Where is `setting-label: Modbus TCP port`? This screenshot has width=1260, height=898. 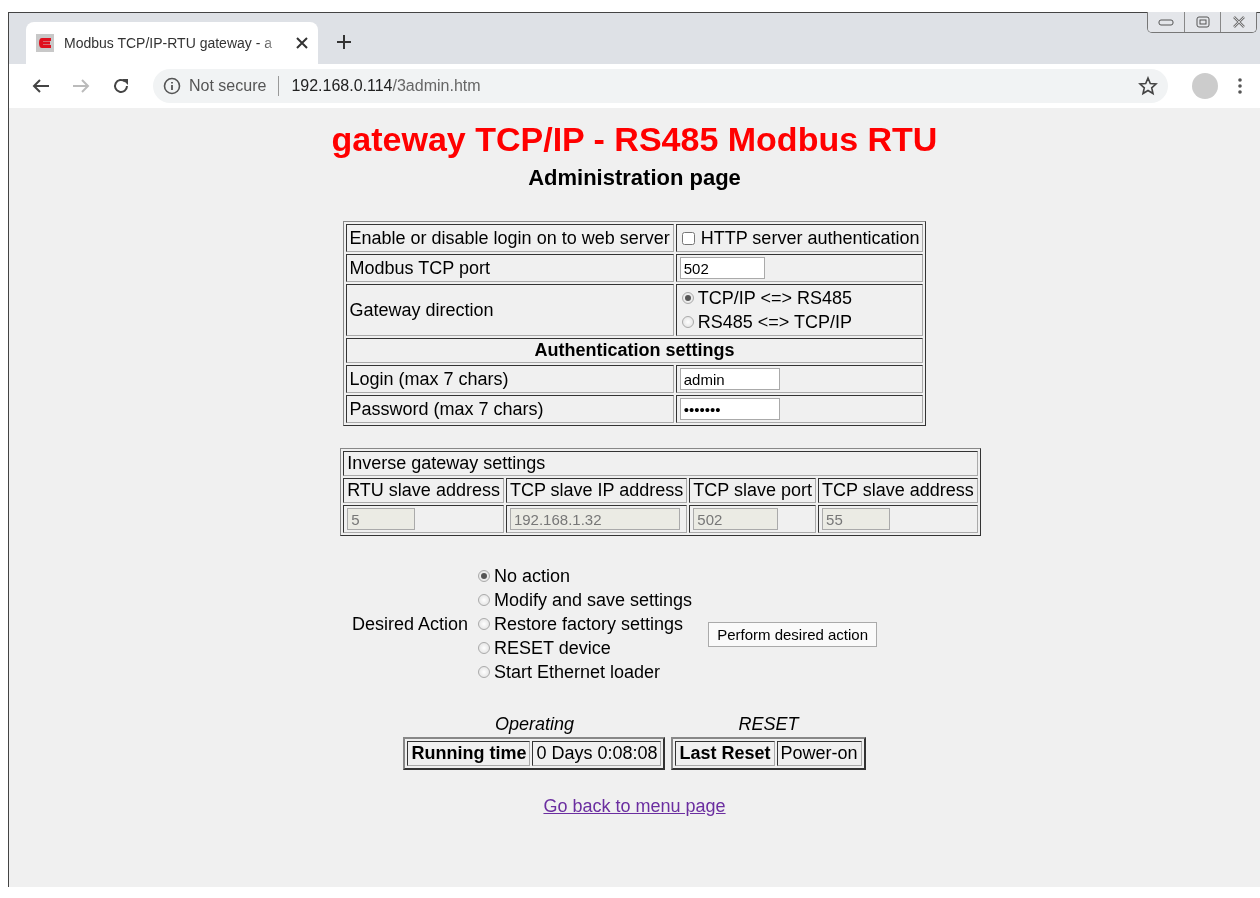 setting-label: Modbus TCP port is located at coordinates (509, 268).